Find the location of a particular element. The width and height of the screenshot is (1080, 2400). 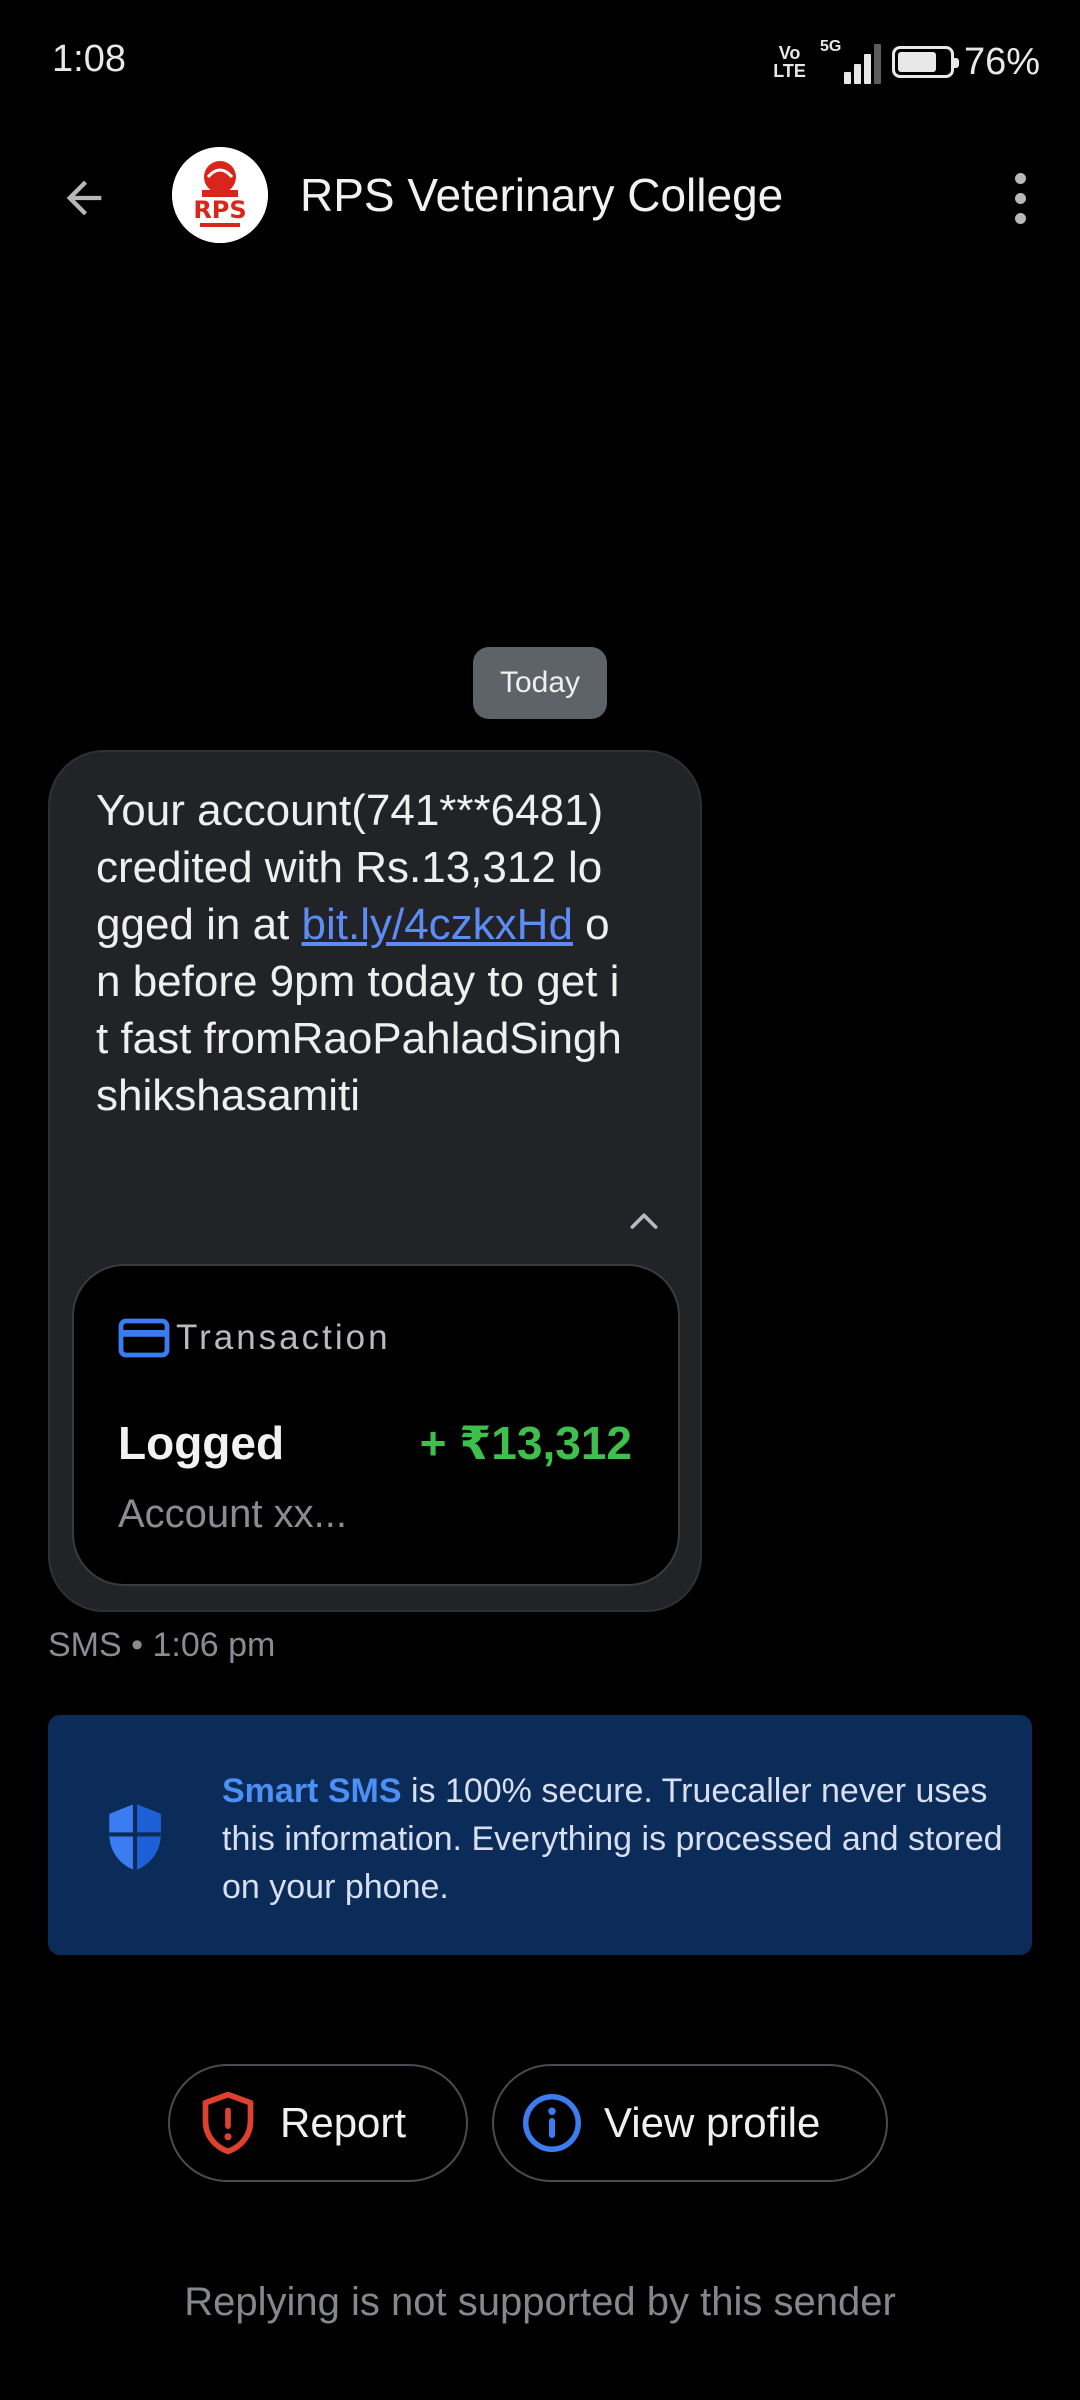

view-profile-label: View profile is located at coordinates (712, 2122).